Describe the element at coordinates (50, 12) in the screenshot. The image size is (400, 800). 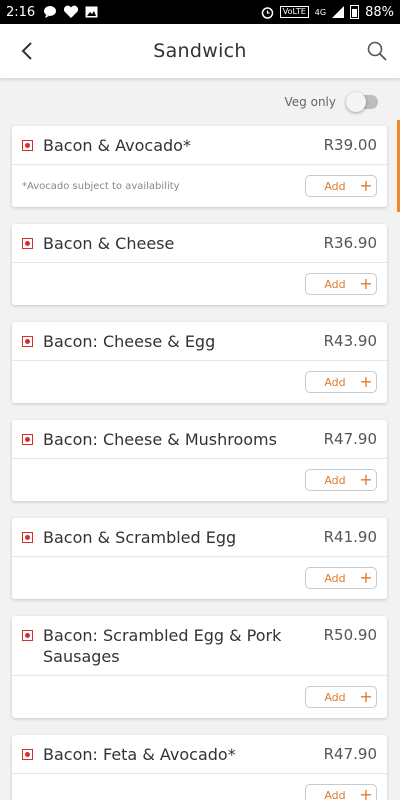
I see `chat-icon` at that location.